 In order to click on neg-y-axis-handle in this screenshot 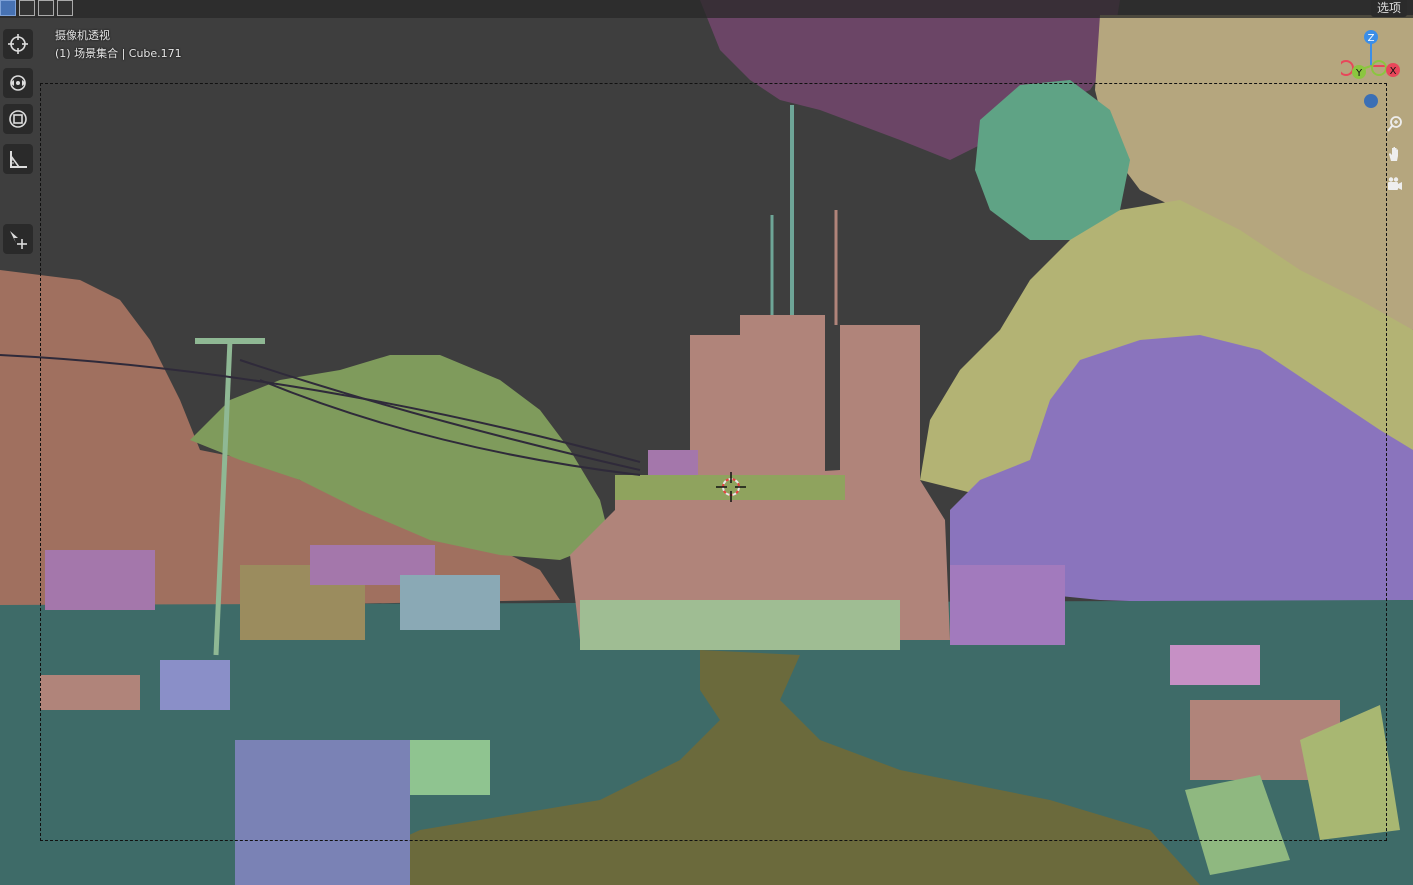, I will do `click(1379, 68)`.